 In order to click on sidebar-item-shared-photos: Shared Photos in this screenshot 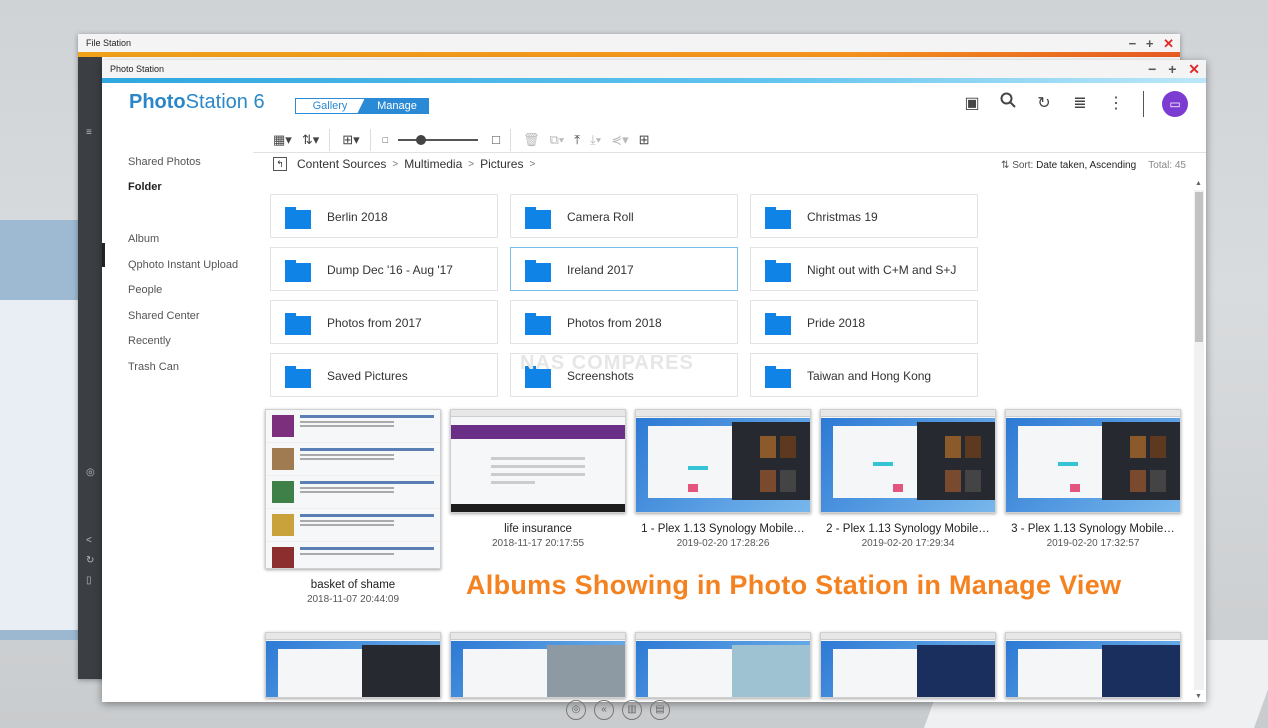, I will do `click(164, 162)`.